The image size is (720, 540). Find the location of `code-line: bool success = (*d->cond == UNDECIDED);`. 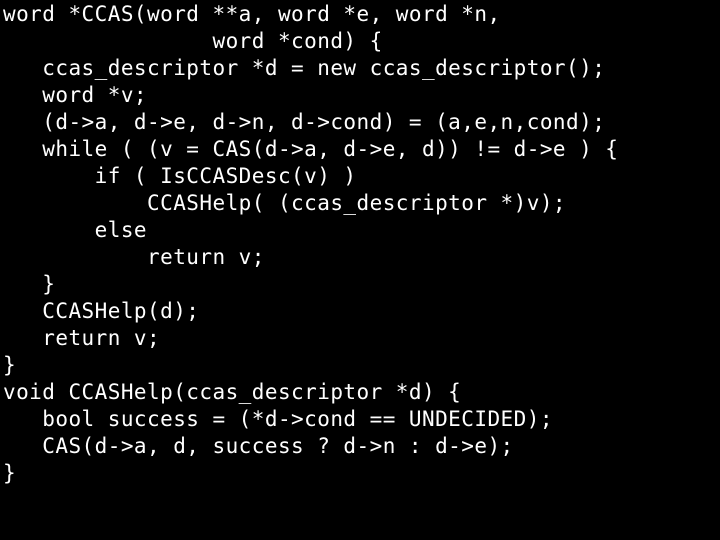

code-line: bool success = (*d->cond == UNDECIDED); is located at coordinates (278, 419).